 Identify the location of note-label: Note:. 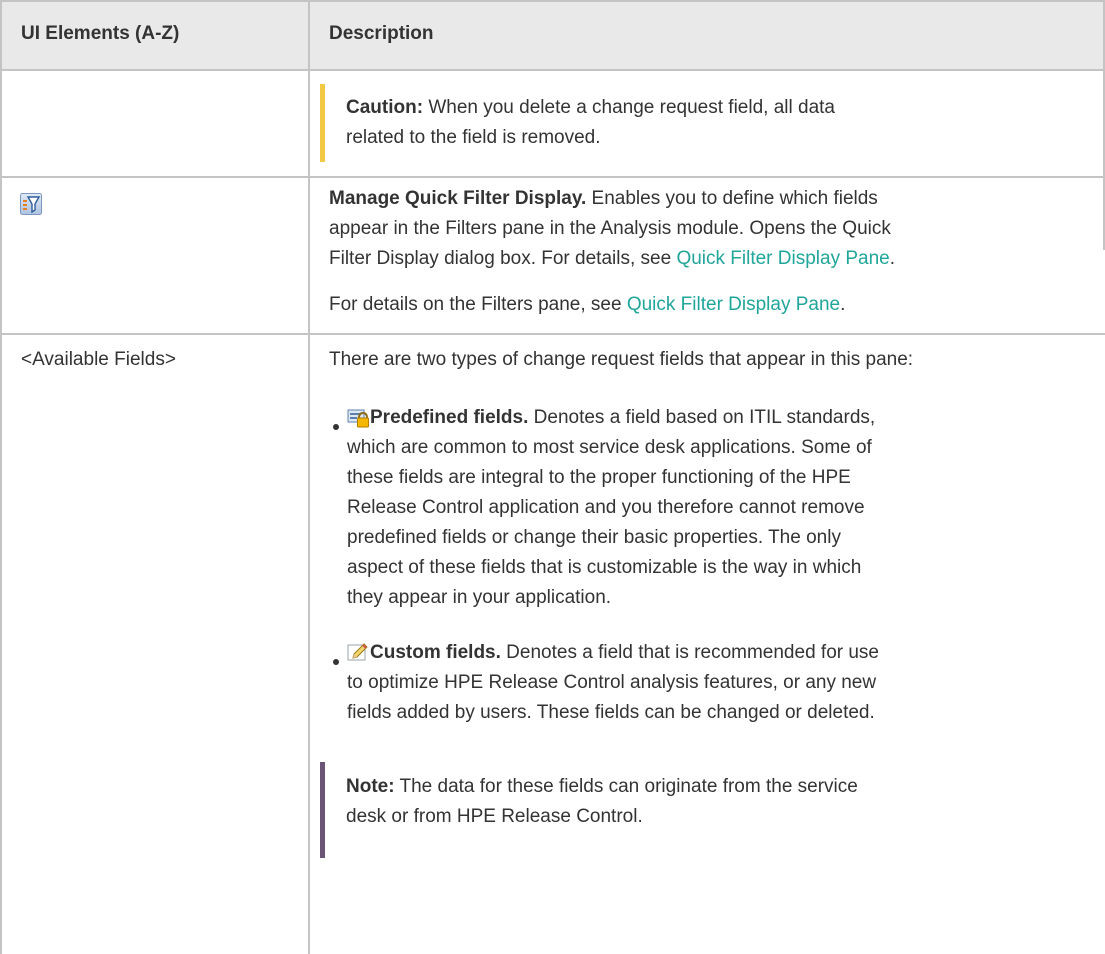
(370, 786).